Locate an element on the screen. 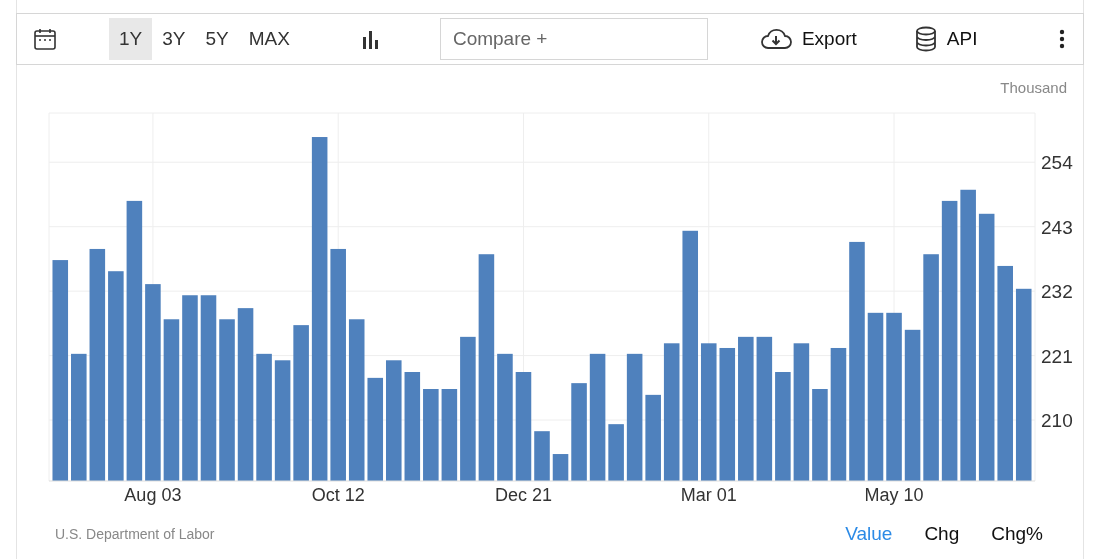 The height and width of the screenshot is (559, 1094). y-tick-label: 221 is located at coordinates (1057, 356).